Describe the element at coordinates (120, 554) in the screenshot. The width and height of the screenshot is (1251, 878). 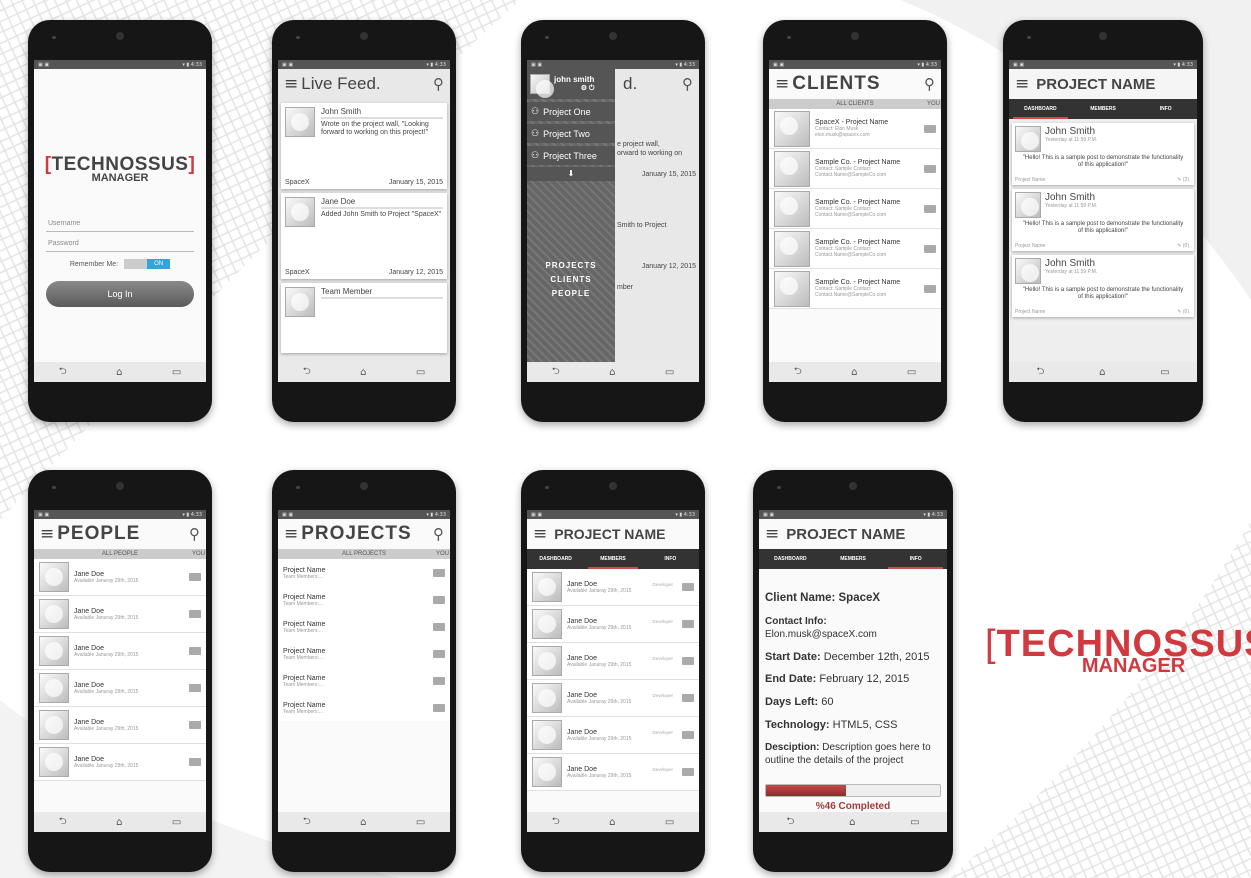
I see `tab-all-people: ALL PEOPLE YOU` at that location.